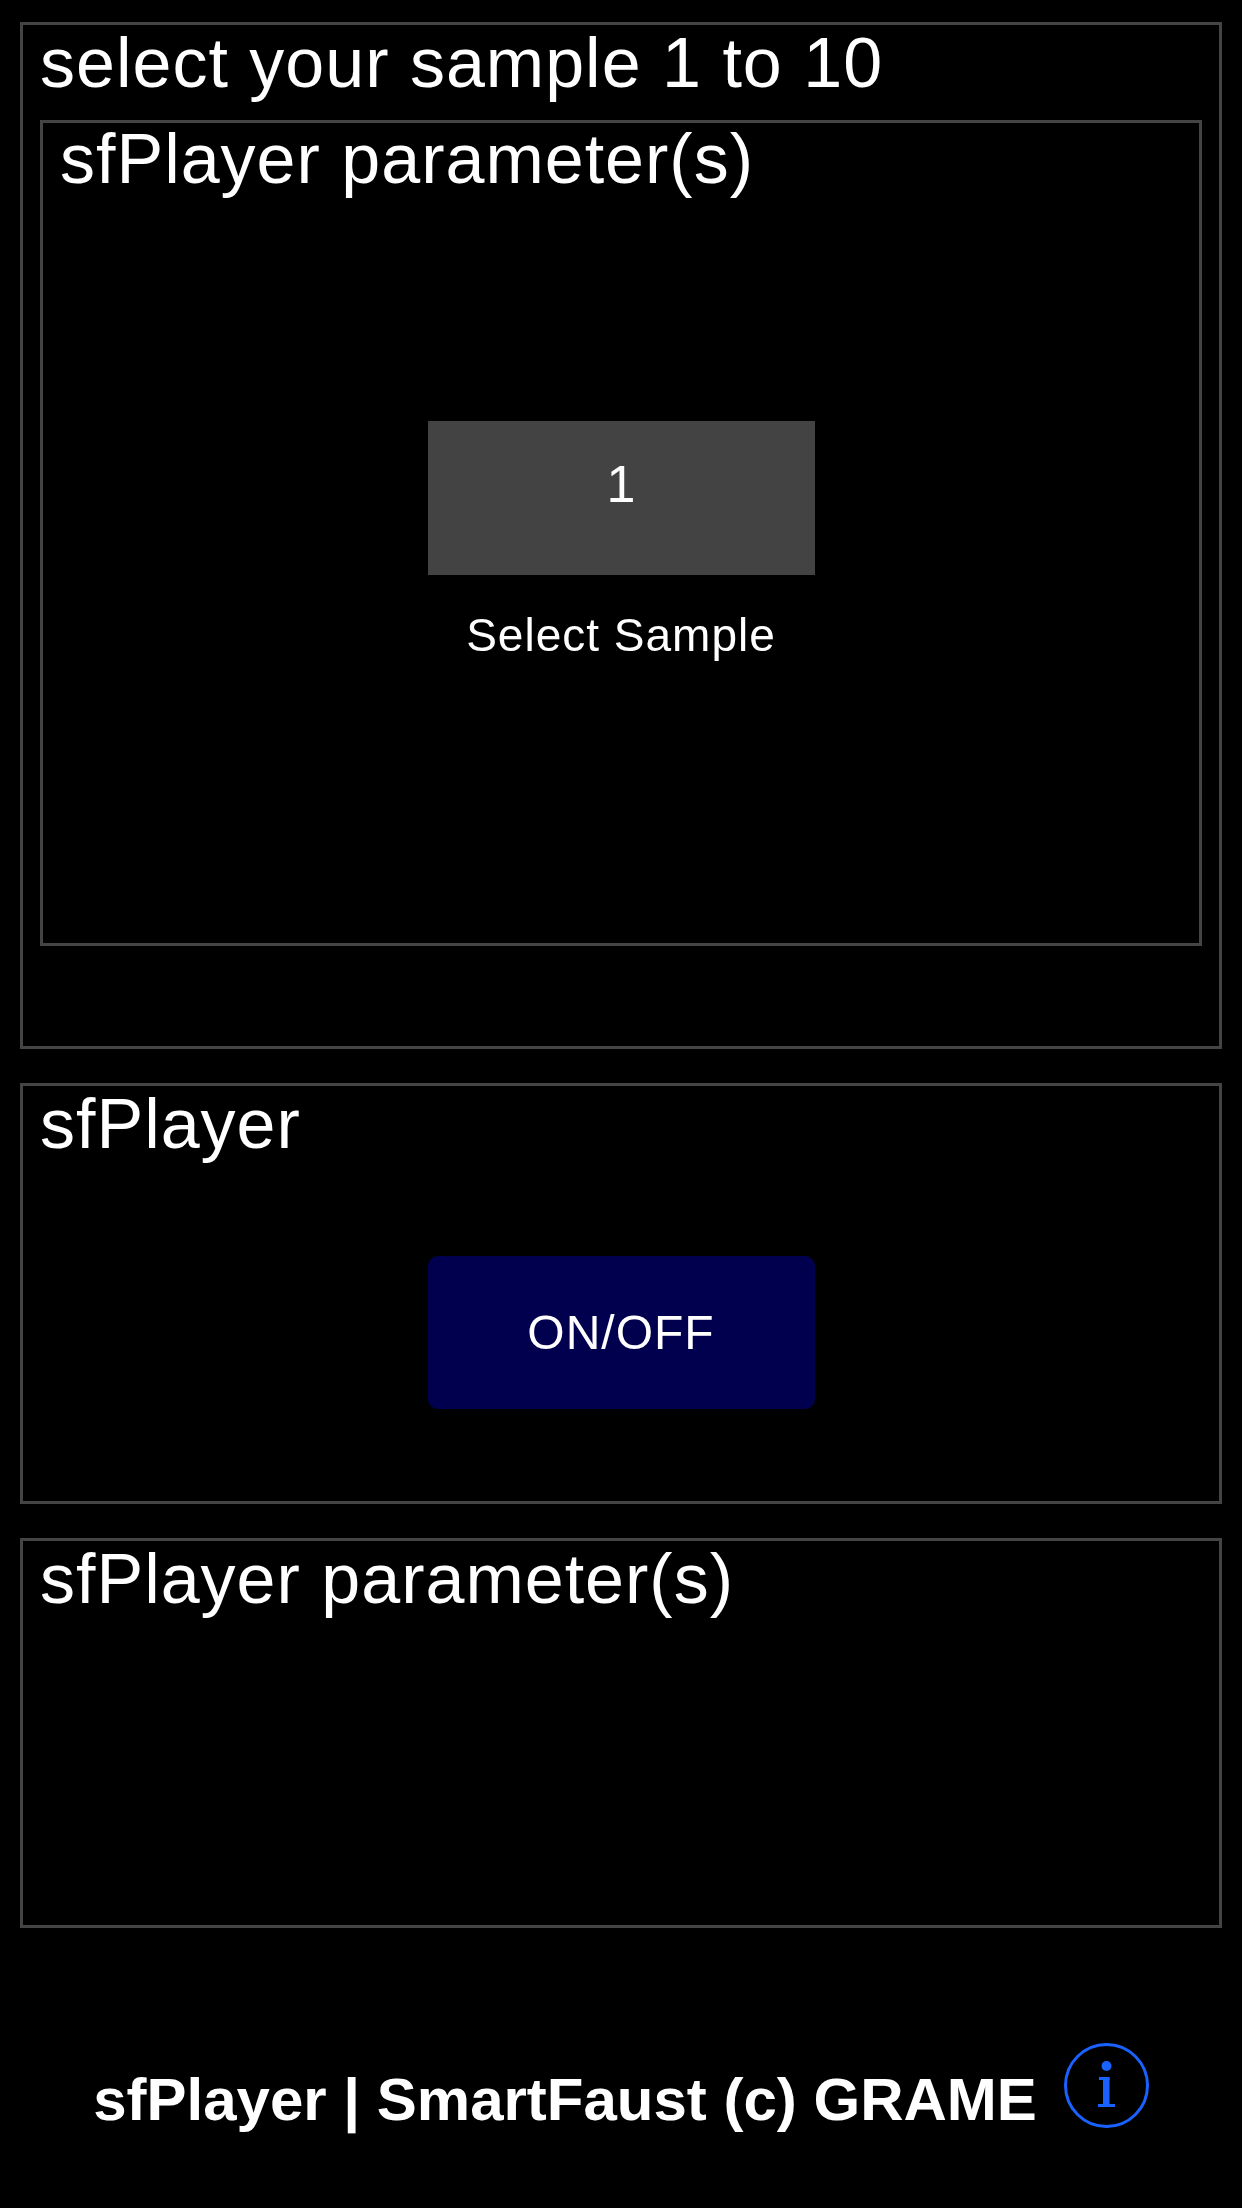  Describe the element at coordinates (621, 635) in the screenshot. I see `field-label: Select Sample` at that location.